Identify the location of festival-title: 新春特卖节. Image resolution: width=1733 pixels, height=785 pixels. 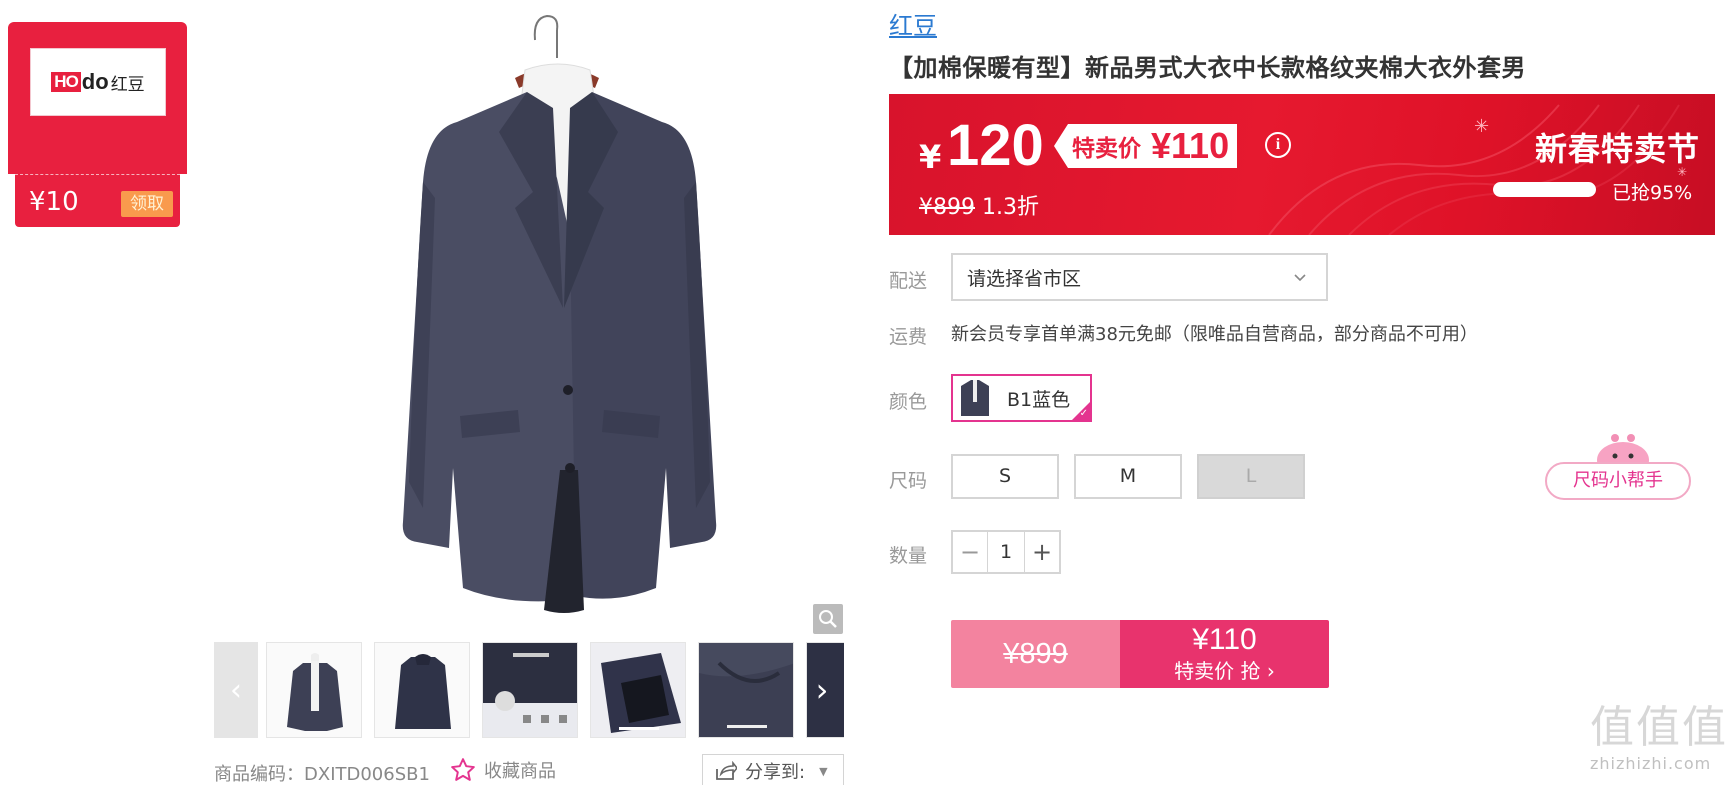
(1618, 149).